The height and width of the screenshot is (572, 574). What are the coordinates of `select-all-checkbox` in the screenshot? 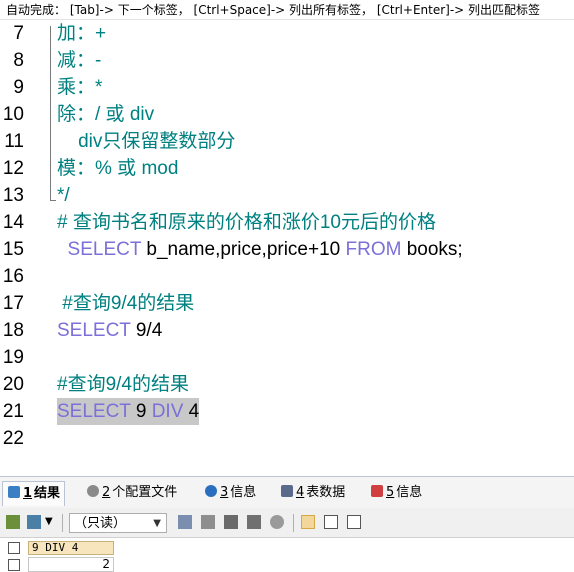 It's located at (14, 548).